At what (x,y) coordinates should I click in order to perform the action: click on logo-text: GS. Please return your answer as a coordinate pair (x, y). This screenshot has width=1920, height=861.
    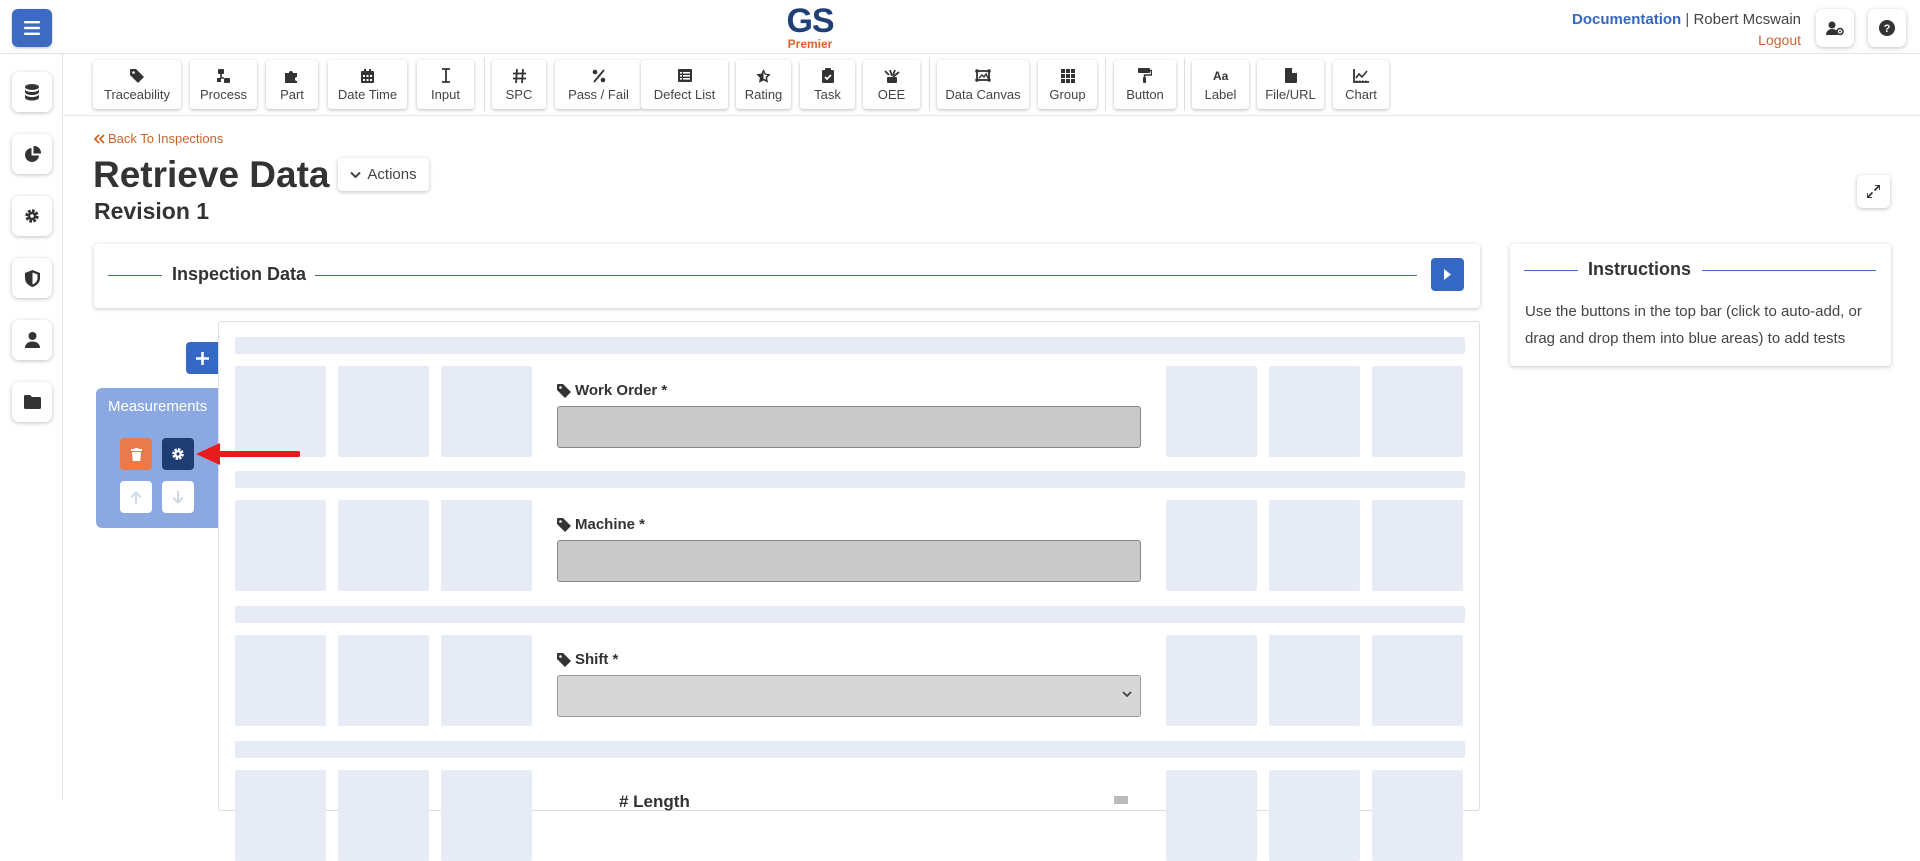
    Looking at the image, I should click on (810, 21).